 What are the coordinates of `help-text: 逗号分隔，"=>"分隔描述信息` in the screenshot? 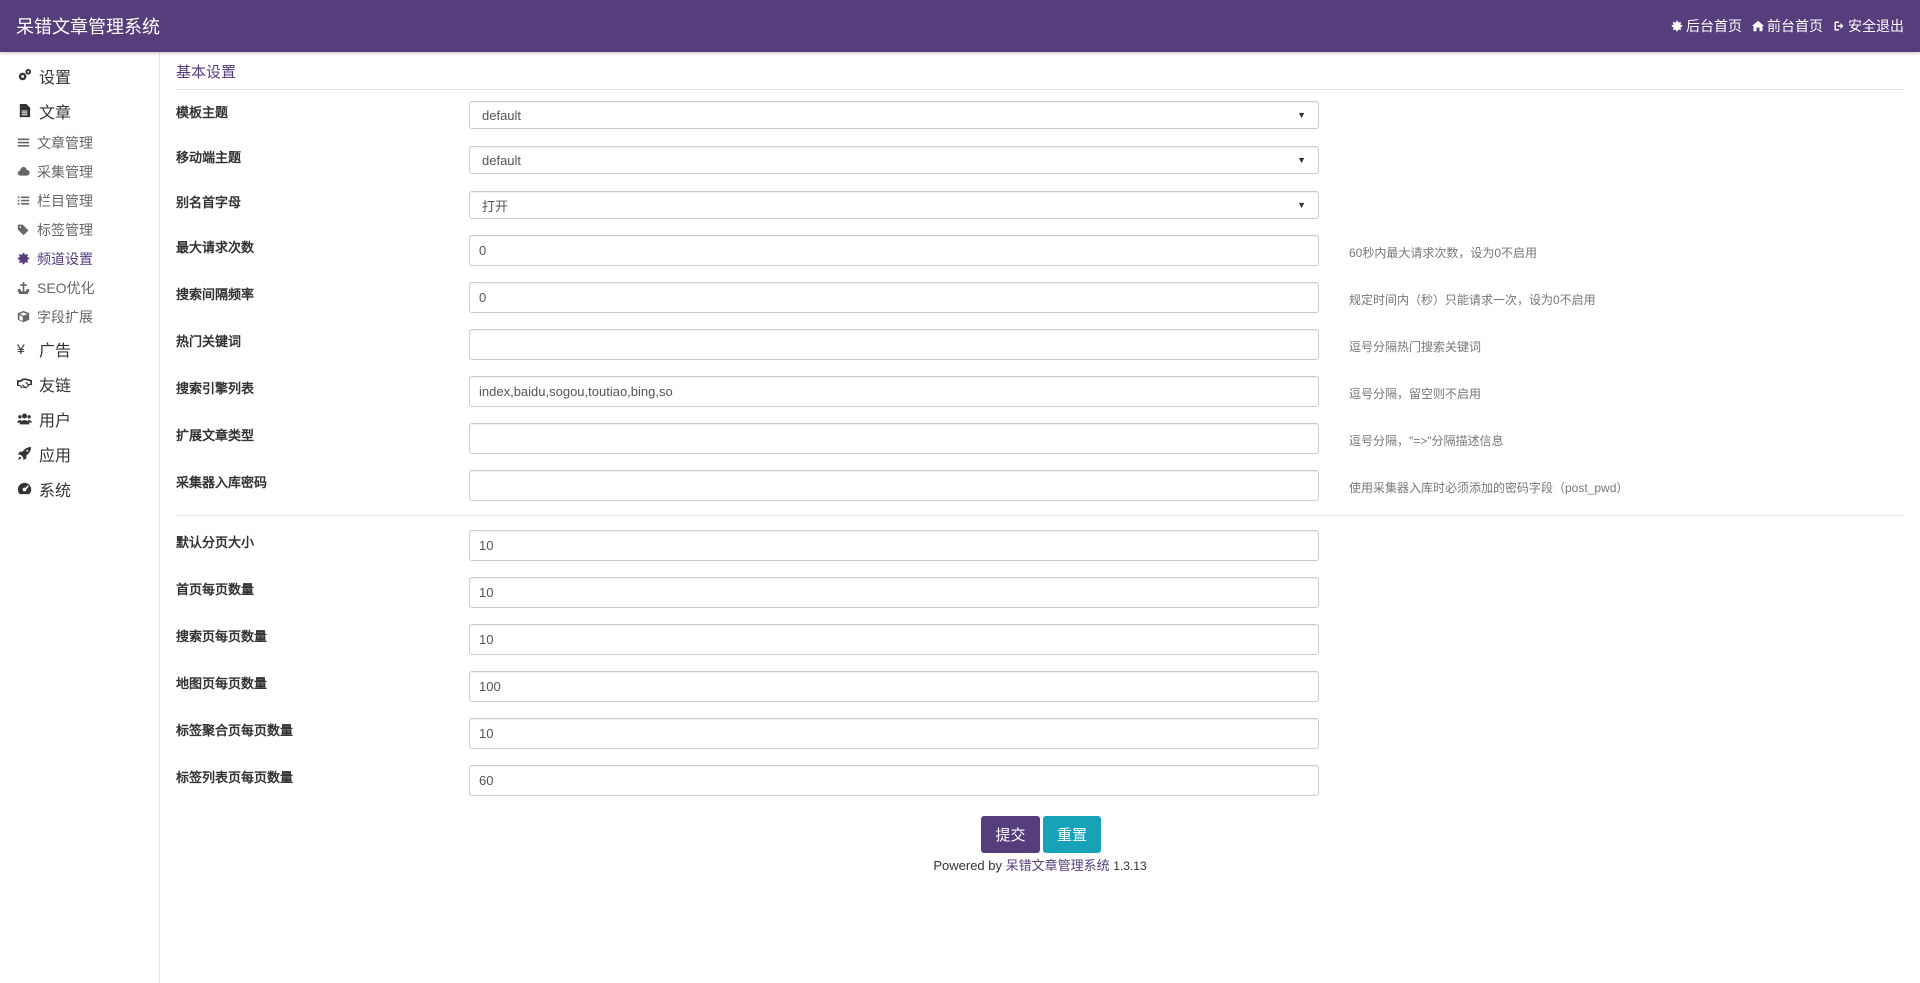 It's located at (1426, 441).